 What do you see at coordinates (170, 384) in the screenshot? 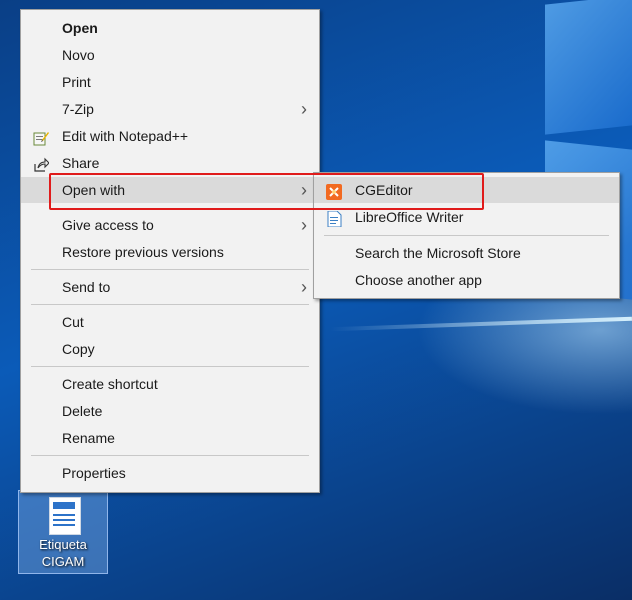
I see `menu-item-create-shortcut: Create shortcut` at bounding box center [170, 384].